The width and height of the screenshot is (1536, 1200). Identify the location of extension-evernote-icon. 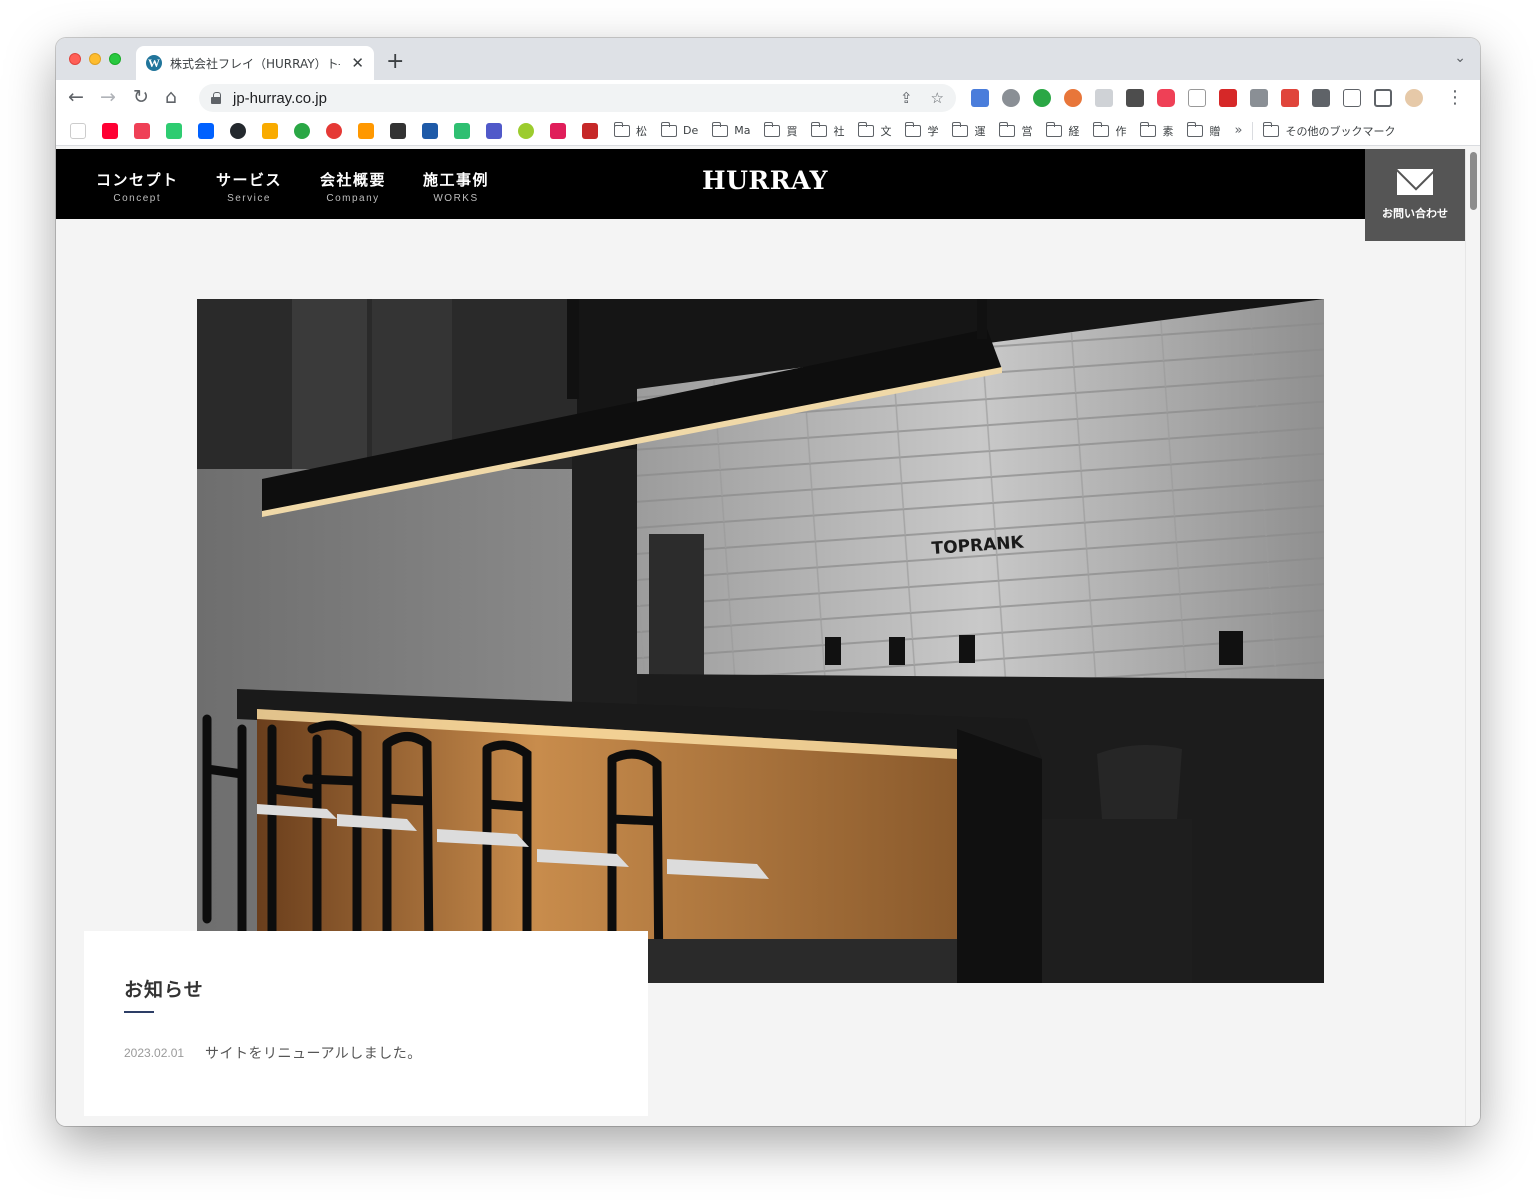
(1042, 98).